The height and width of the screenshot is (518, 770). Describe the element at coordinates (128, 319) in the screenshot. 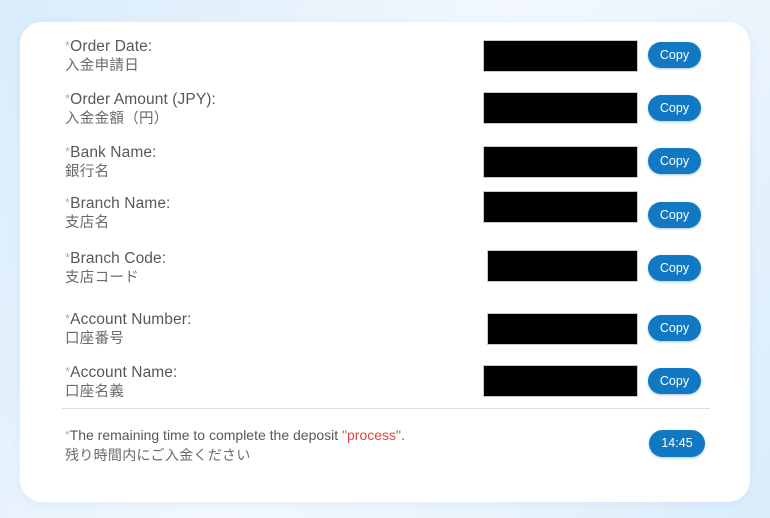

I see `field-label-en: *Account Number:` at that location.